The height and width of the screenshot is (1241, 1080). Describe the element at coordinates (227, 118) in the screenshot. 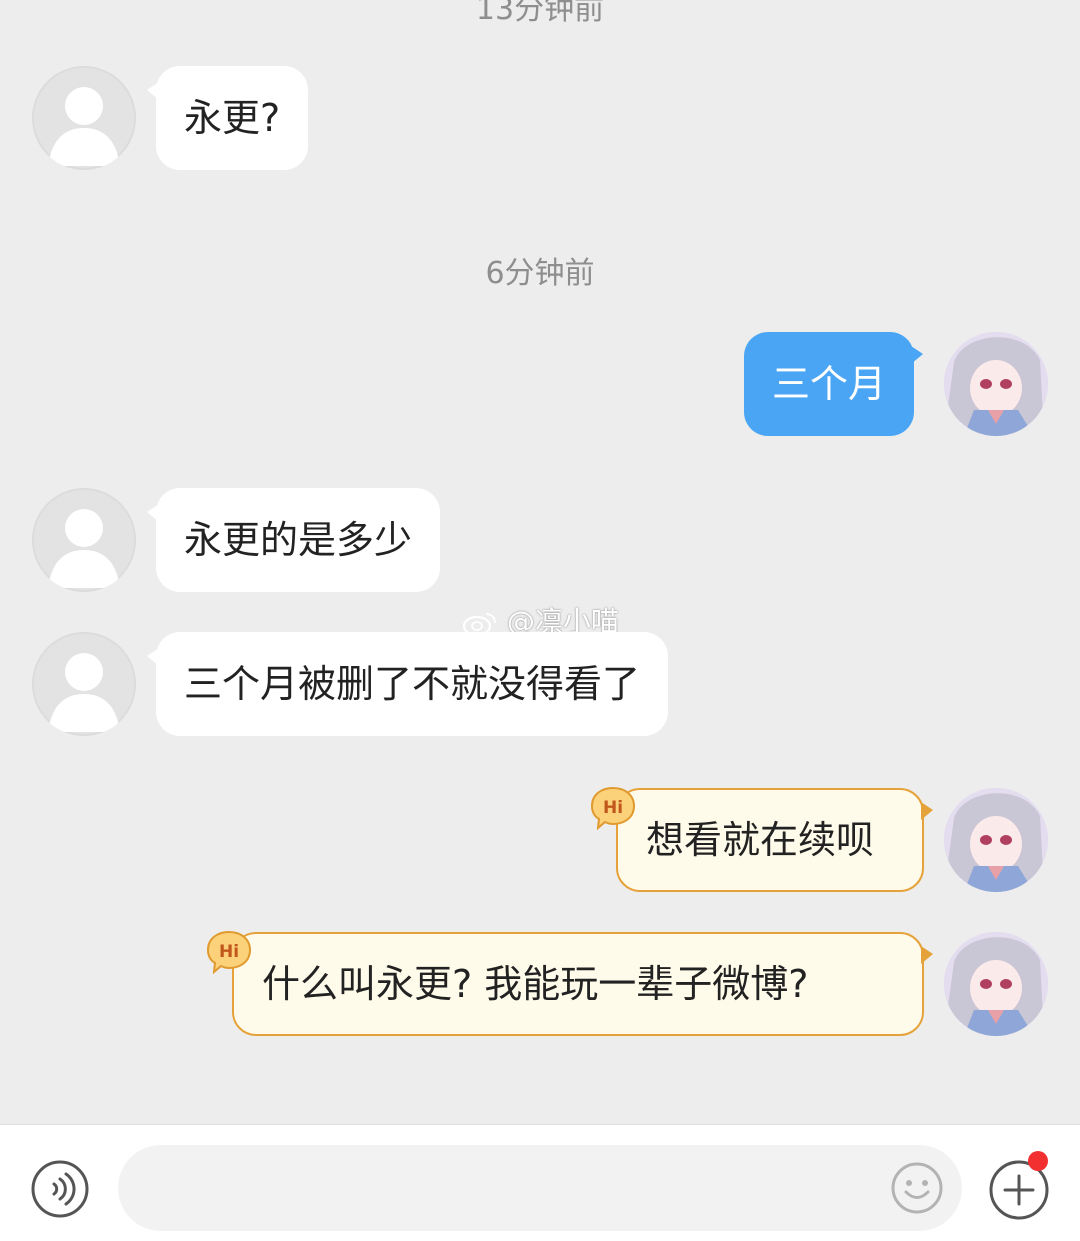

I see `message-bubble-received: 永更?` at that location.